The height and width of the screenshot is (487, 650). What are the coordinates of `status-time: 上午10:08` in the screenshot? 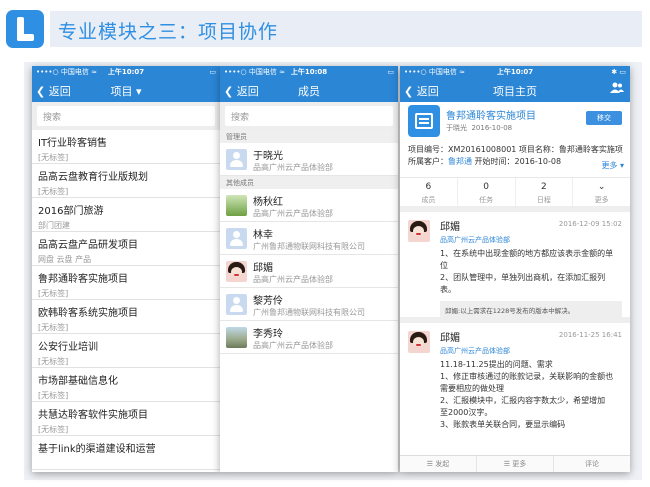 It's located at (309, 72).